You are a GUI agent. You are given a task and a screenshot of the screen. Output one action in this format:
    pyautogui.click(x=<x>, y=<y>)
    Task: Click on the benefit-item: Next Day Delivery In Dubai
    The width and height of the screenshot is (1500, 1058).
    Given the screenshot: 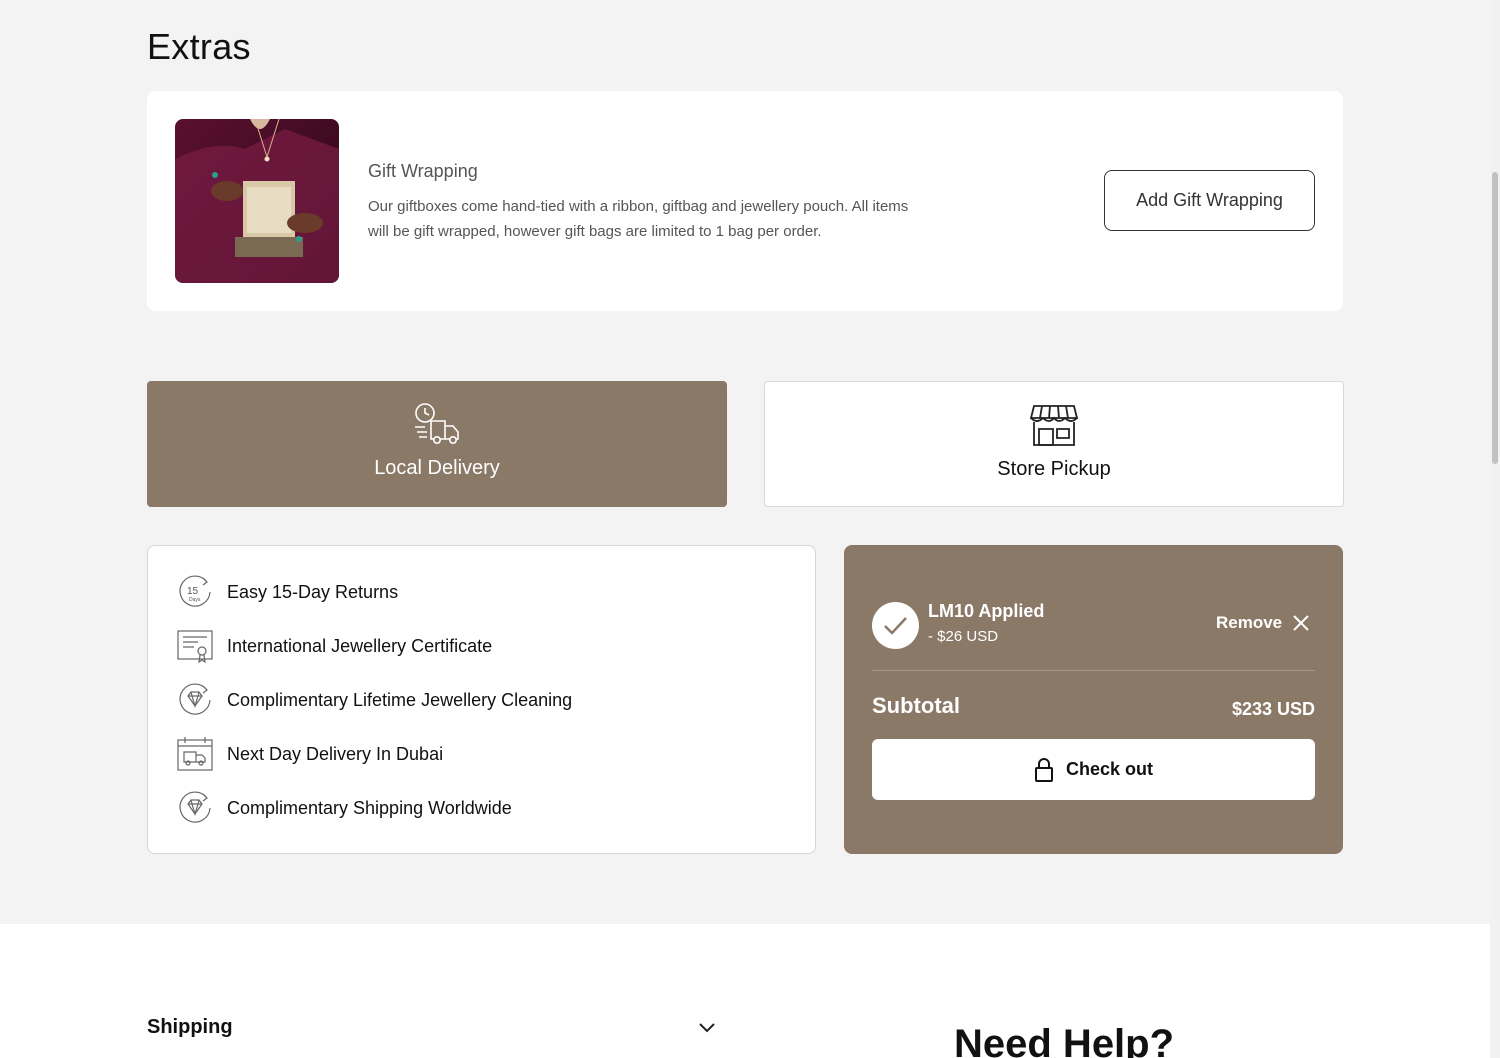 What is the action you would take?
    pyautogui.click(x=309, y=754)
    